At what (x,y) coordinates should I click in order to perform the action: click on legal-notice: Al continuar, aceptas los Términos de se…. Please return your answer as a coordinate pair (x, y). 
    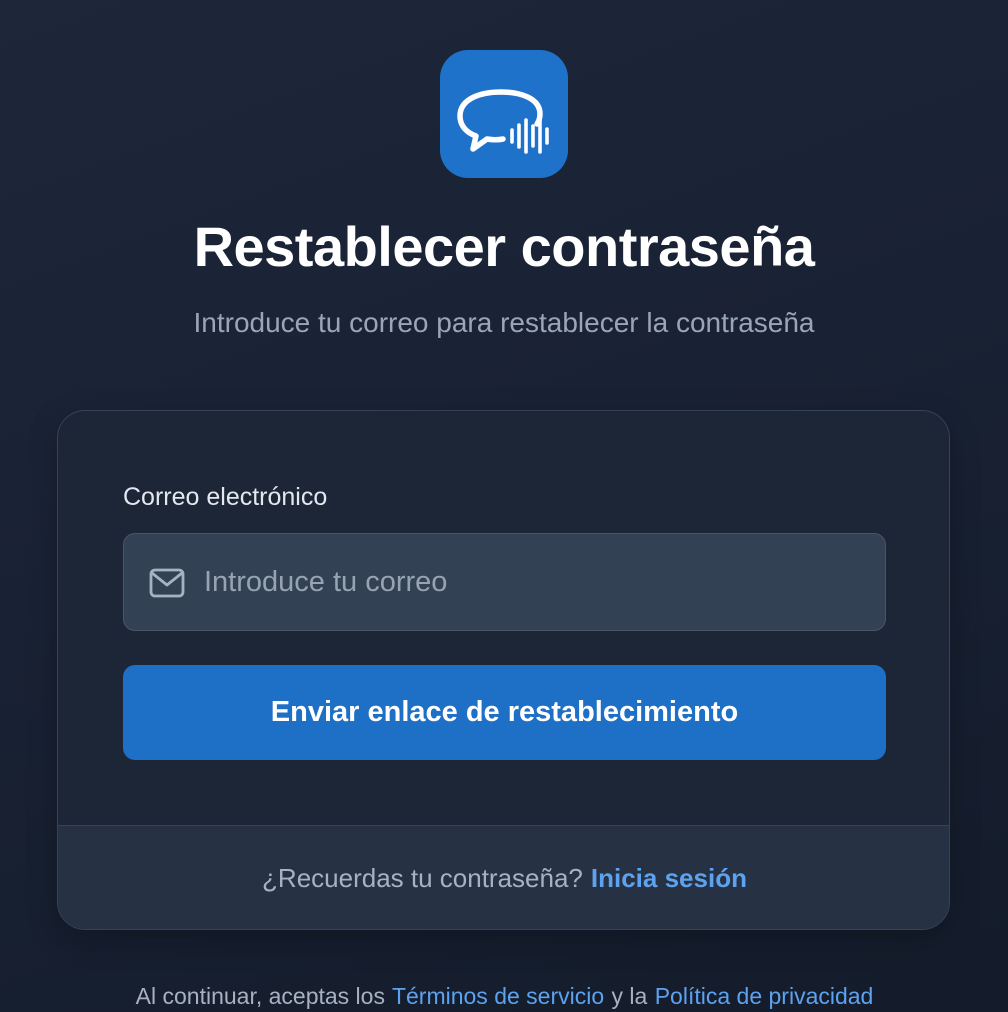
    Looking at the image, I should click on (504, 996).